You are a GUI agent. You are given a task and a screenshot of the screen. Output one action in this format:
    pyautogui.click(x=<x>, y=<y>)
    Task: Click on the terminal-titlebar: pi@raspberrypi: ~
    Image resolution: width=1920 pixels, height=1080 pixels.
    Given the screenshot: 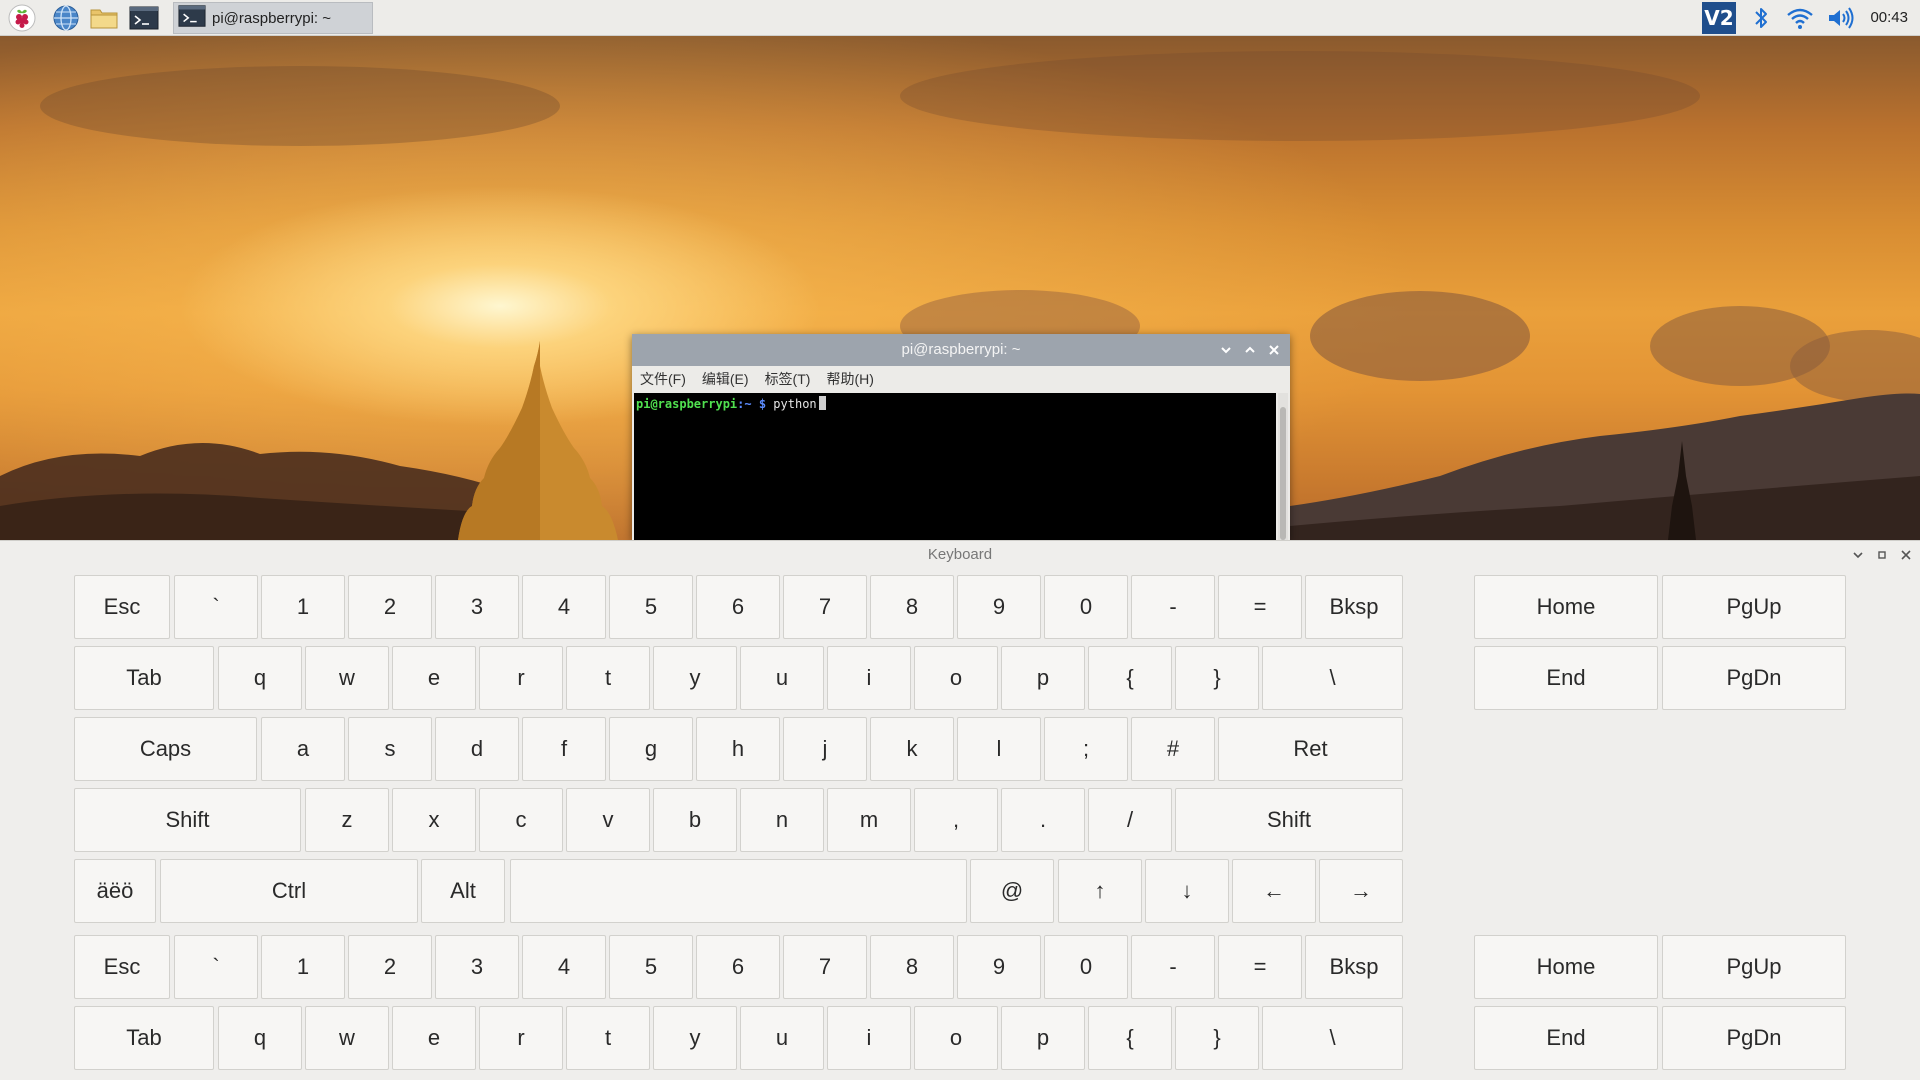 What is the action you would take?
    pyautogui.click(x=961, y=350)
    